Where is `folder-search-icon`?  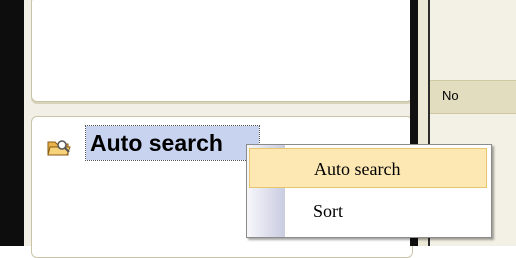
folder-search-icon is located at coordinates (59, 147).